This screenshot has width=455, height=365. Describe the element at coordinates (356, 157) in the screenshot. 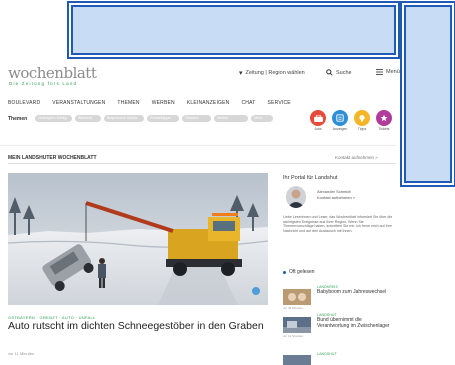

I see `contact-link: Kontakt aufnehmen »` at that location.